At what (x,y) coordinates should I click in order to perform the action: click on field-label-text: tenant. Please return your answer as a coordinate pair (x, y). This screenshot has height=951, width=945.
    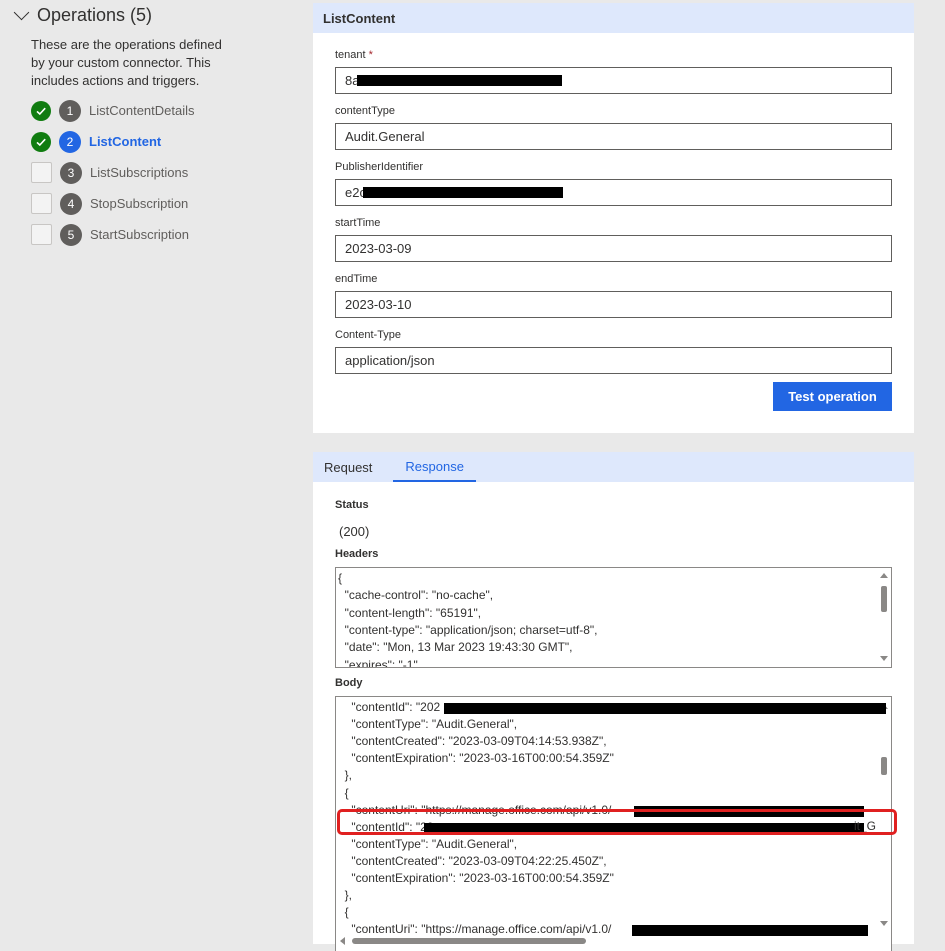
    Looking at the image, I should click on (350, 55).